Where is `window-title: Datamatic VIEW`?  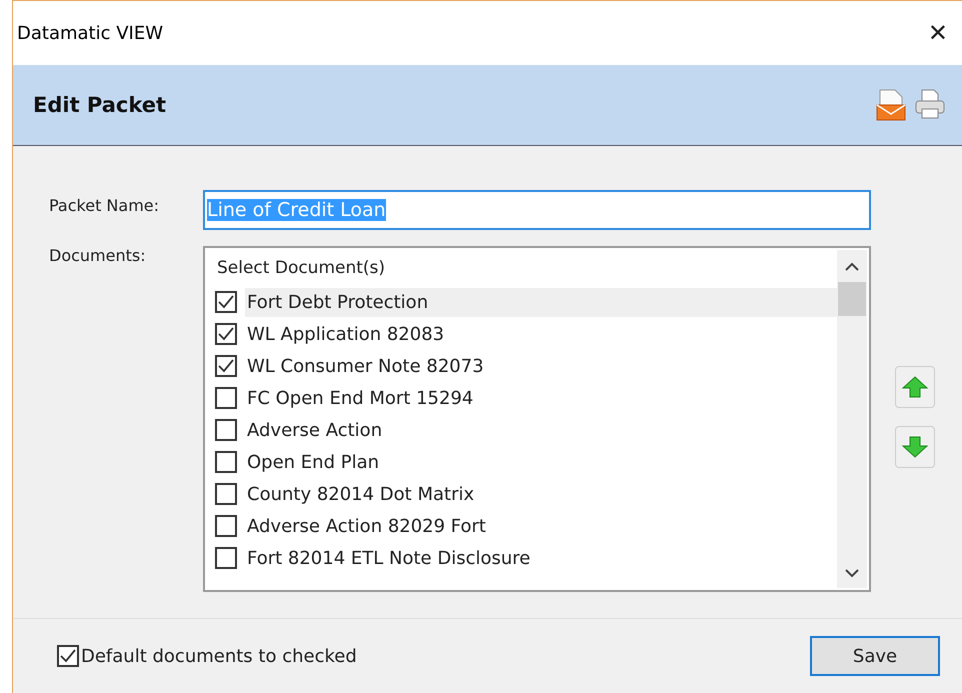 window-title: Datamatic VIEW is located at coordinates (90, 33).